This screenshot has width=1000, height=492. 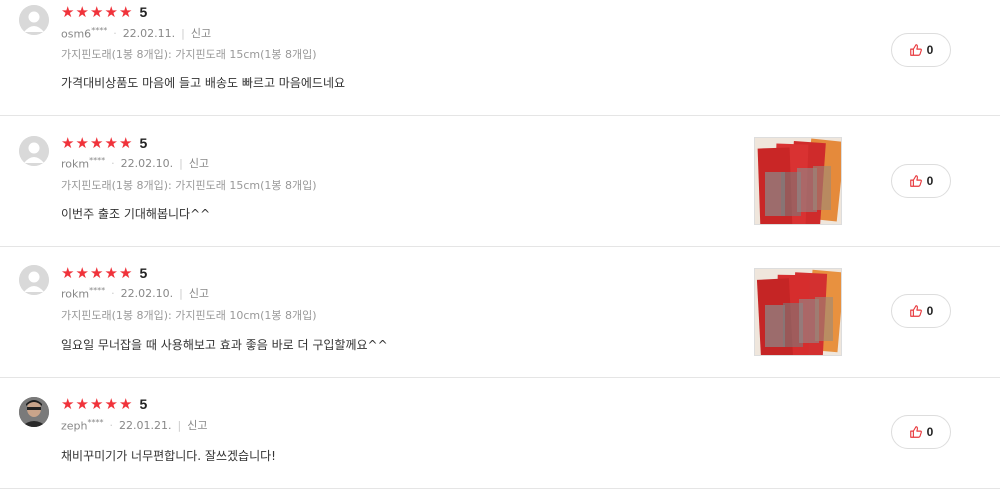 I want to click on review-content: 이번주 출조 기대해봅니다^^, so click(x=136, y=214).